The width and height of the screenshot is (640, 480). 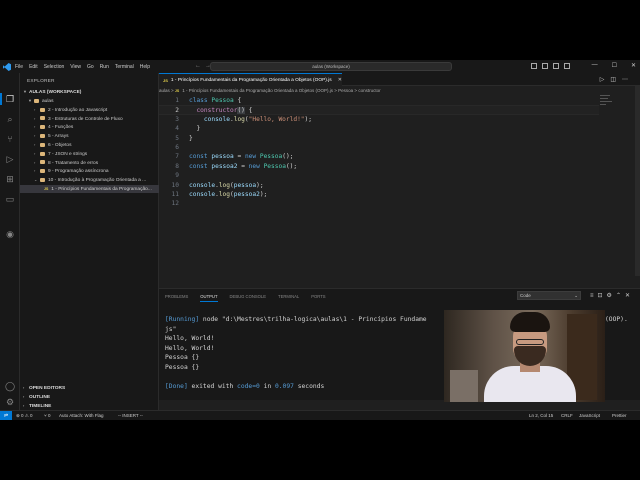 I want to click on code-line: 12, so click(x=379, y=203).